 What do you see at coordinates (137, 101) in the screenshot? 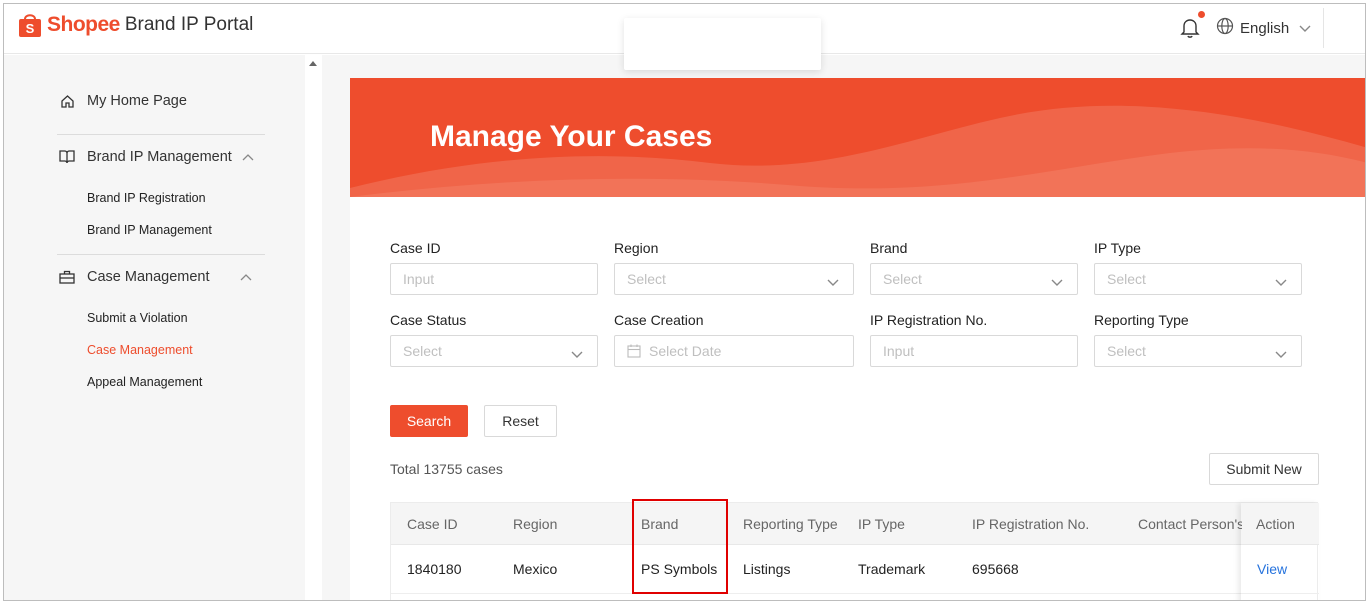
I see `nav-home-label: My Home Page` at bounding box center [137, 101].